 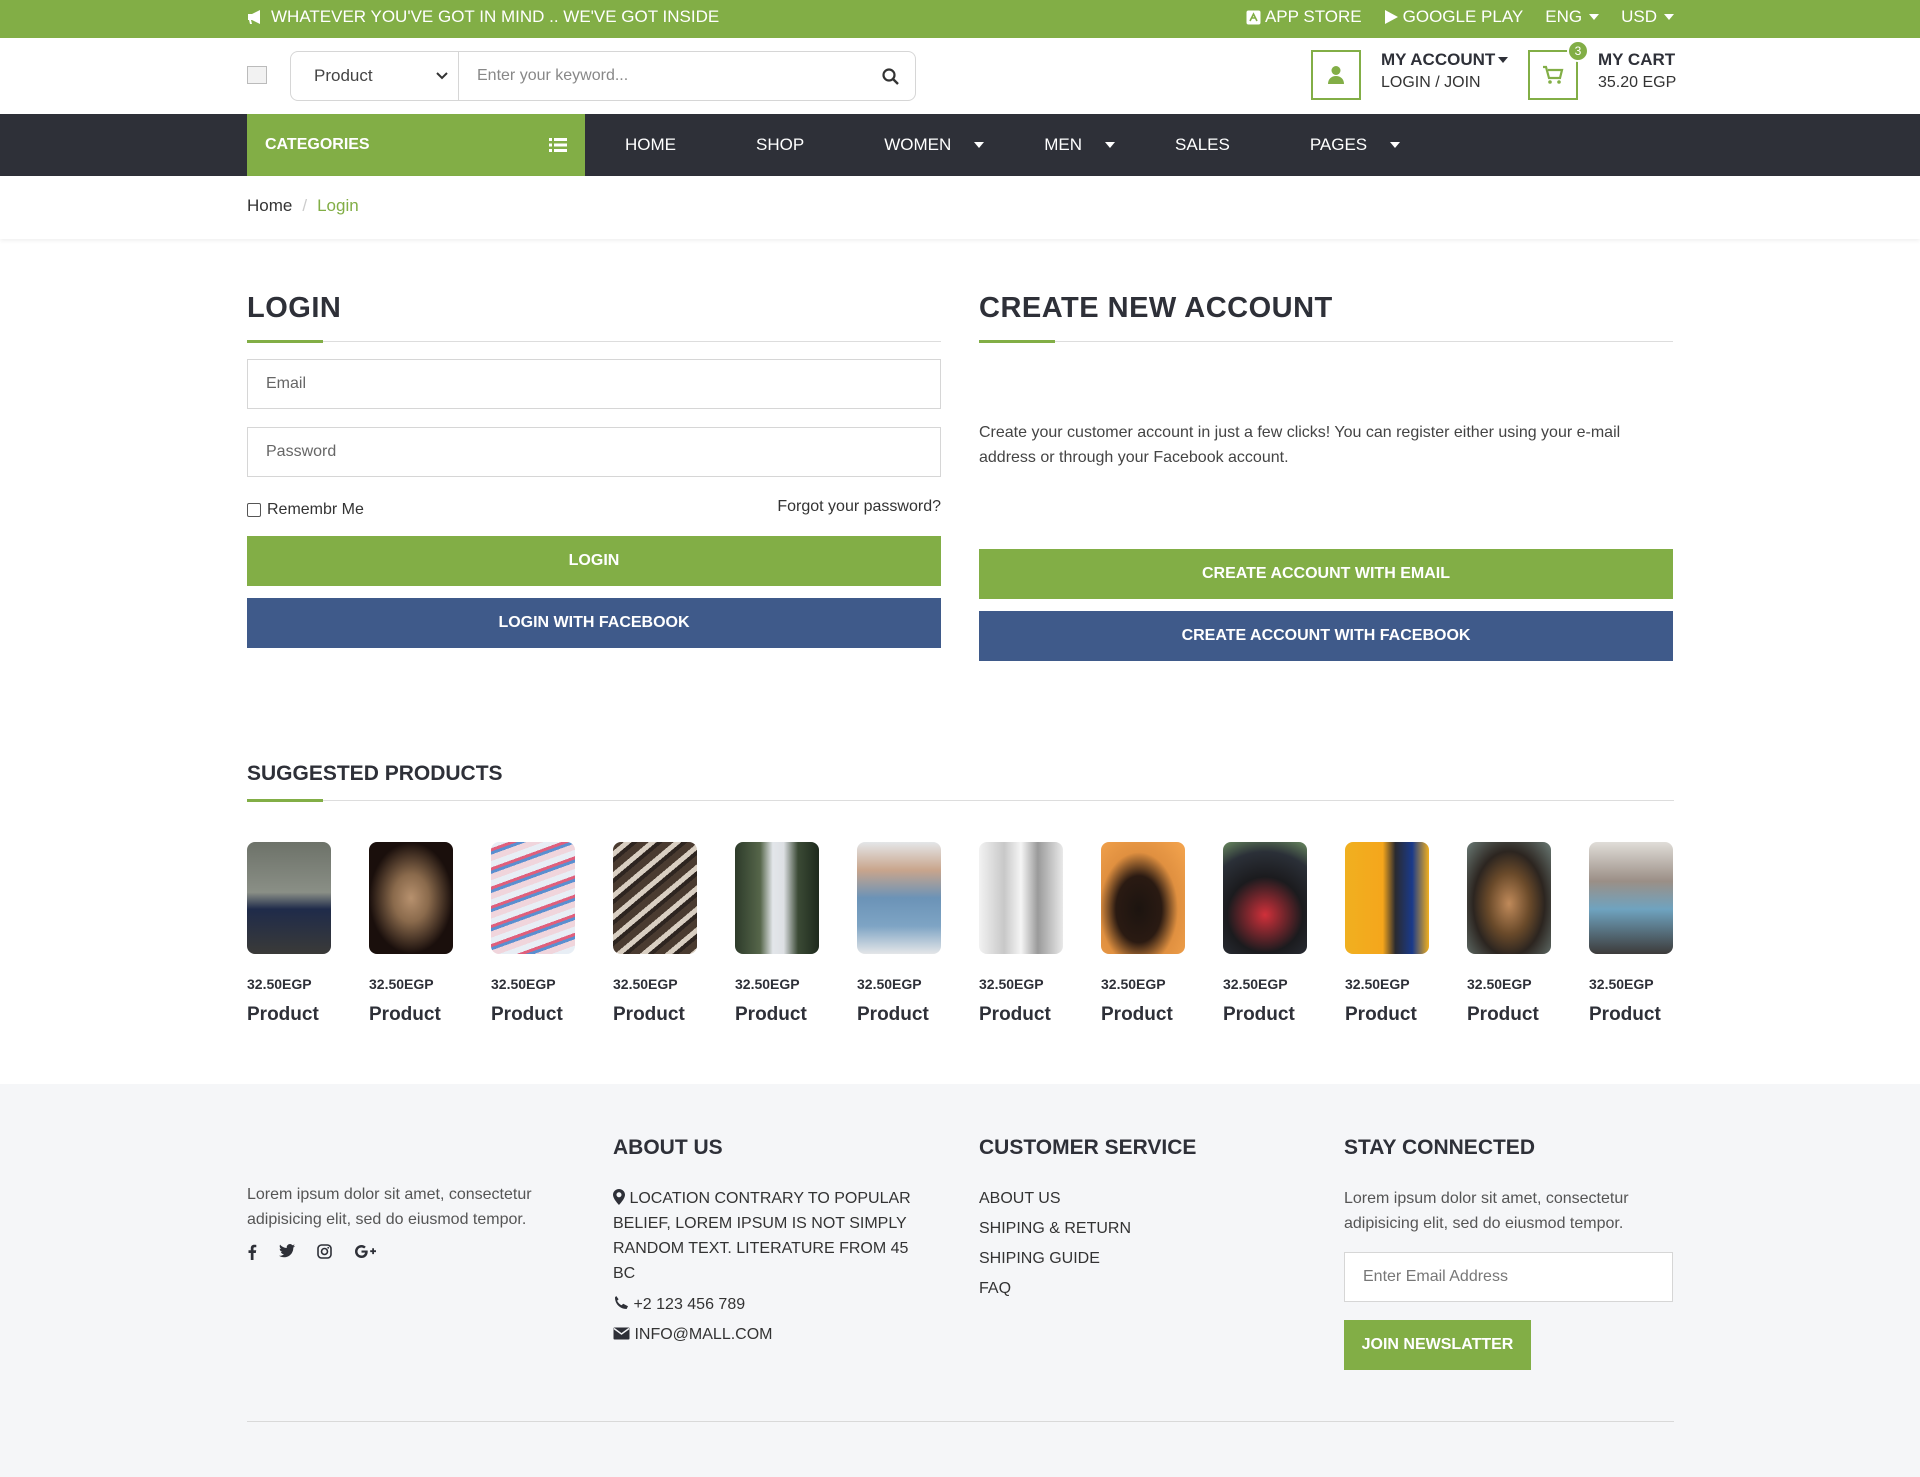 I want to click on account-menu: MY ACCOUNT LOGIN / JOIN, so click(x=1445, y=71).